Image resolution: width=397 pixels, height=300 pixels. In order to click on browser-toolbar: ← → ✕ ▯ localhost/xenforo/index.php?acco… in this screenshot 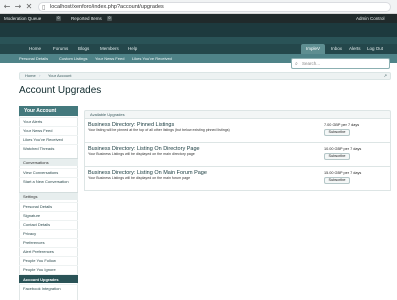, I will do `click(198, 7)`.